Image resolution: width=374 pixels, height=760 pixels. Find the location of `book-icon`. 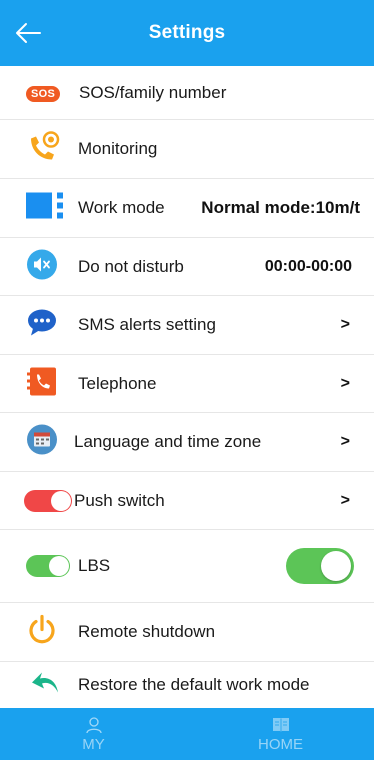

book-icon is located at coordinates (280, 724).